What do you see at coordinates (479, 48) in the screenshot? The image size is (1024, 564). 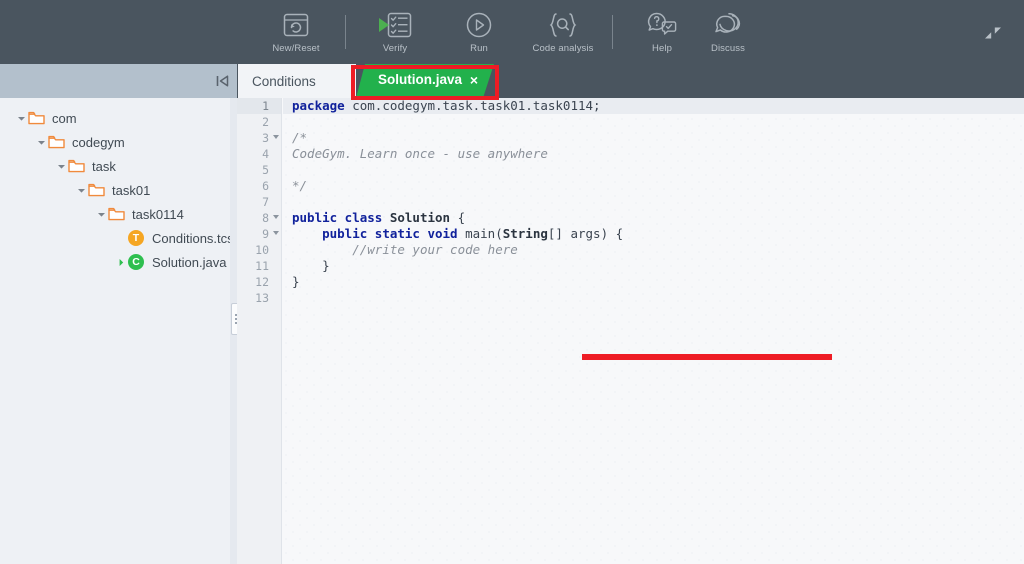 I see `toolbar-label: Run` at bounding box center [479, 48].